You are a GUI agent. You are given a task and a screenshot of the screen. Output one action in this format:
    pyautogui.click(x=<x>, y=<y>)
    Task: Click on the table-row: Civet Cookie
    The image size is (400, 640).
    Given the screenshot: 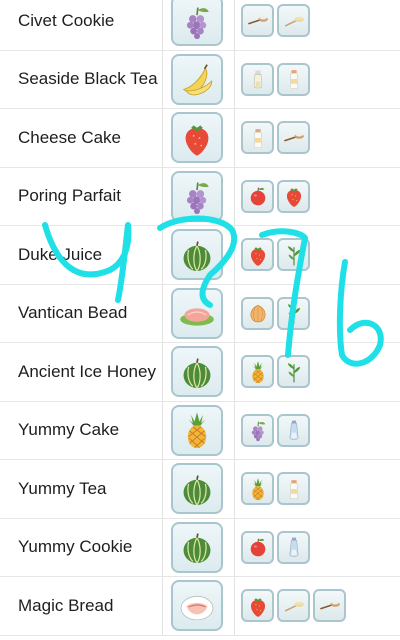 What is the action you would take?
    pyautogui.click(x=200, y=25)
    